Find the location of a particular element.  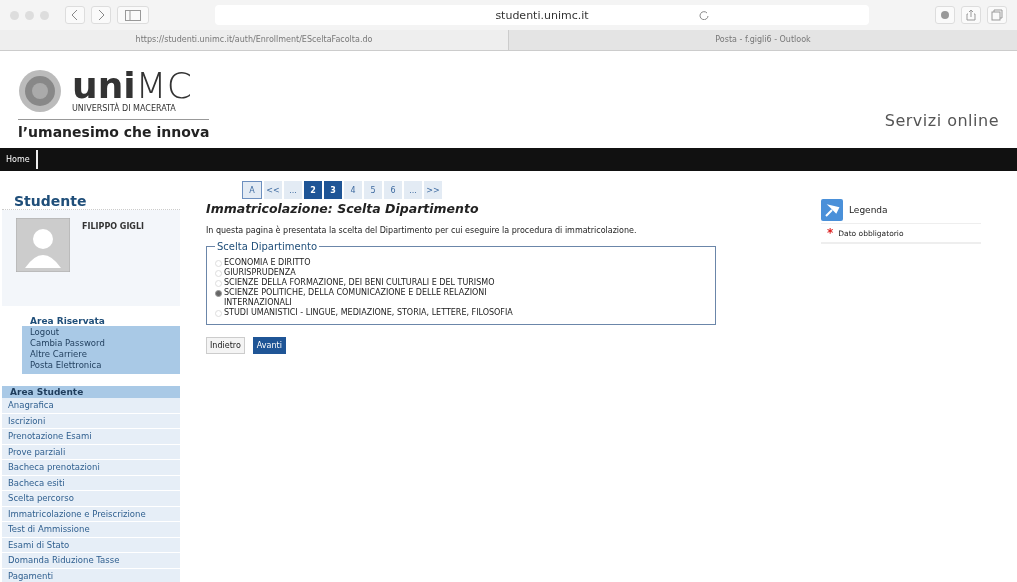

step-tab: A is located at coordinates (252, 190).